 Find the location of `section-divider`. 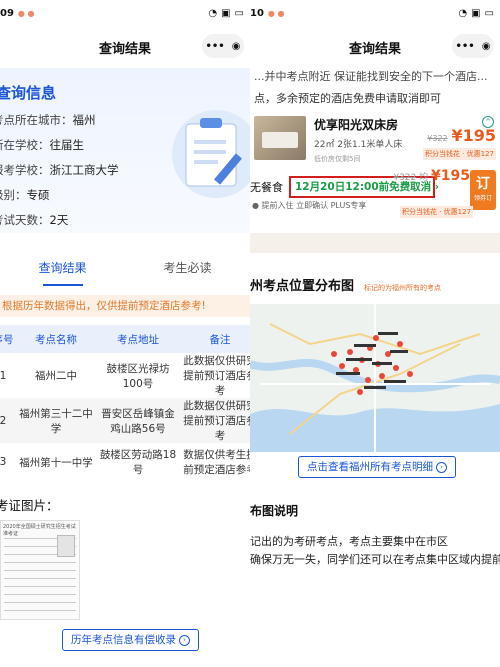

section-divider is located at coordinates (375, 243).